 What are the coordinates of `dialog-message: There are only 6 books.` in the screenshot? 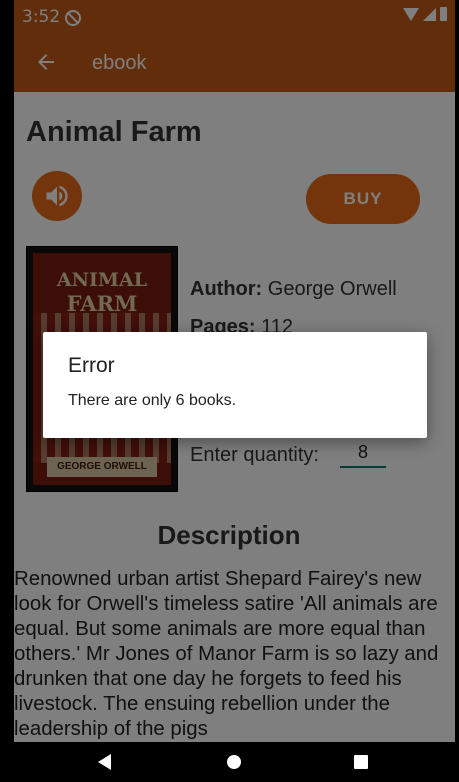 It's located at (152, 400).